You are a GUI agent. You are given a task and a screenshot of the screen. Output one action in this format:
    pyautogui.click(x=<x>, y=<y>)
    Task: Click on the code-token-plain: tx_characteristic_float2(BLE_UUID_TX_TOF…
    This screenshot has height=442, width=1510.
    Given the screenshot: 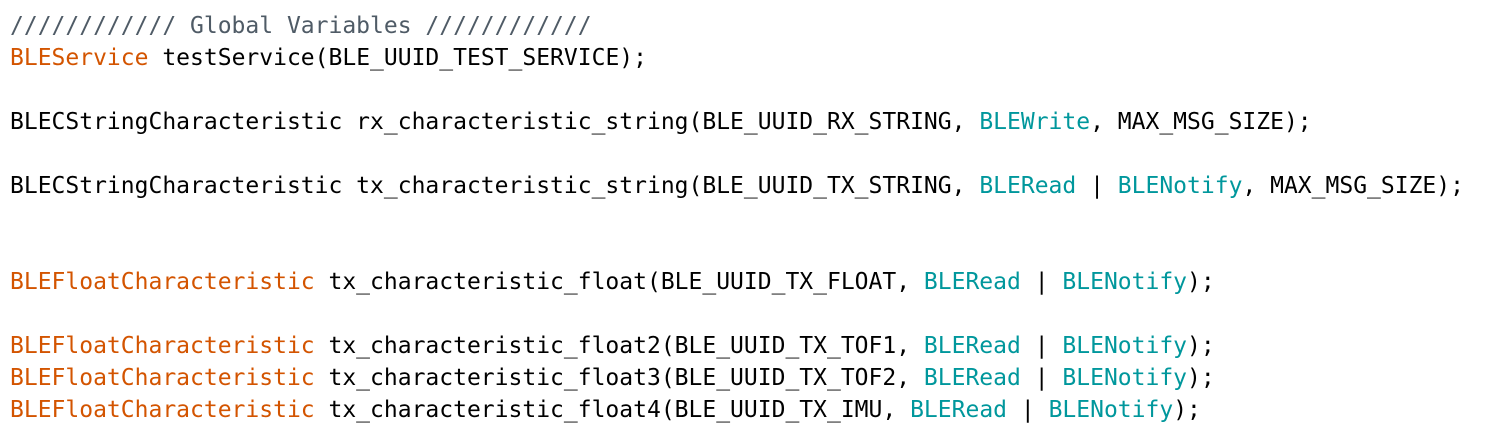 What is the action you would take?
    pyautogui.click(x=619, y=346)
    